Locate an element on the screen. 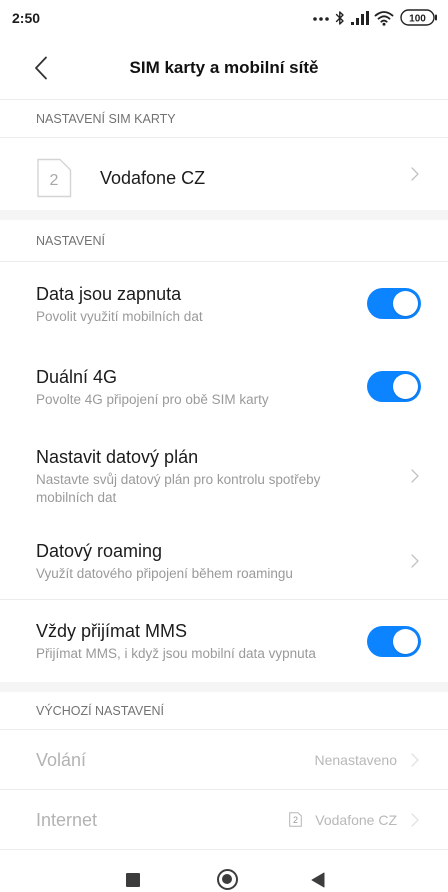 This screenshot has width=448, height=892. dual-4g-toggle is located at coordinates (394, 386).